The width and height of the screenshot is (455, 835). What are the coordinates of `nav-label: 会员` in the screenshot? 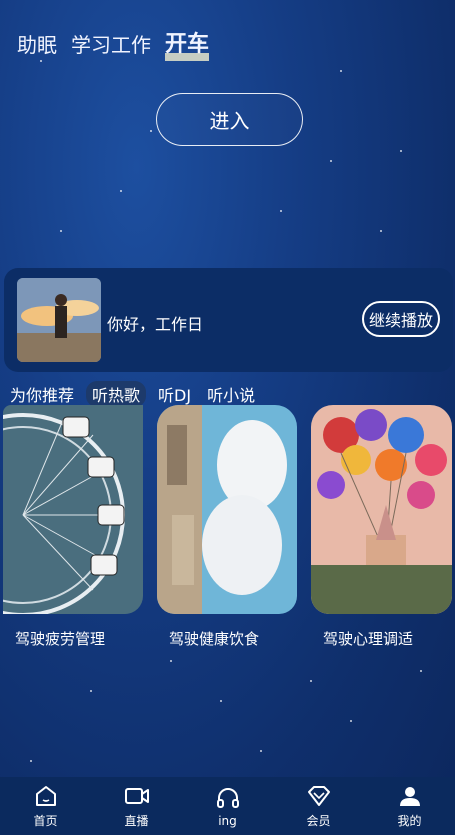 It's located at (318, 821).